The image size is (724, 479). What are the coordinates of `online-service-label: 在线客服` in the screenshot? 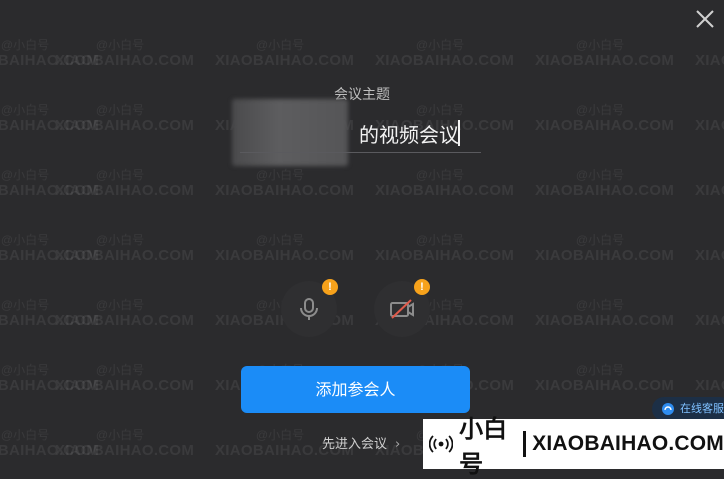 It's located at (702, 408).